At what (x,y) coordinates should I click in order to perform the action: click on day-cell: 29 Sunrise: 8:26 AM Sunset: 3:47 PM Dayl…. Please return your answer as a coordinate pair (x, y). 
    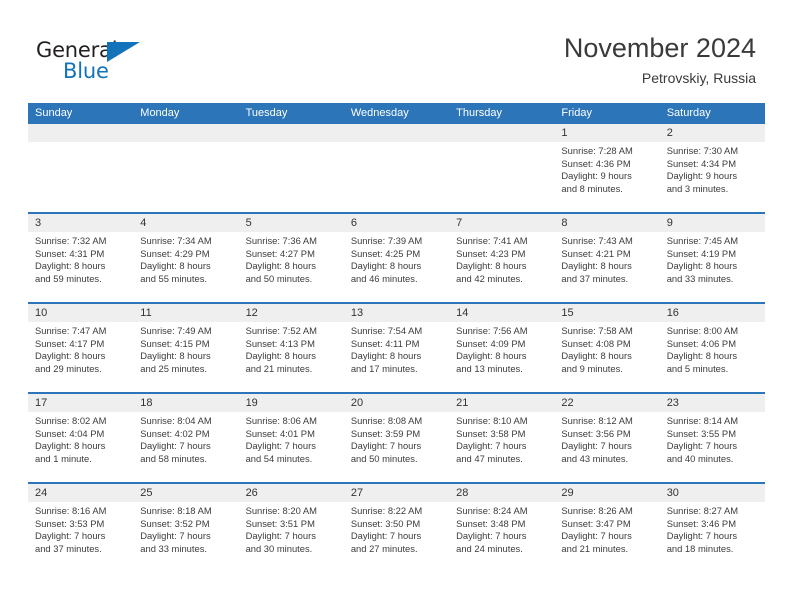
    Looking at the image, I should click on (607, 528).